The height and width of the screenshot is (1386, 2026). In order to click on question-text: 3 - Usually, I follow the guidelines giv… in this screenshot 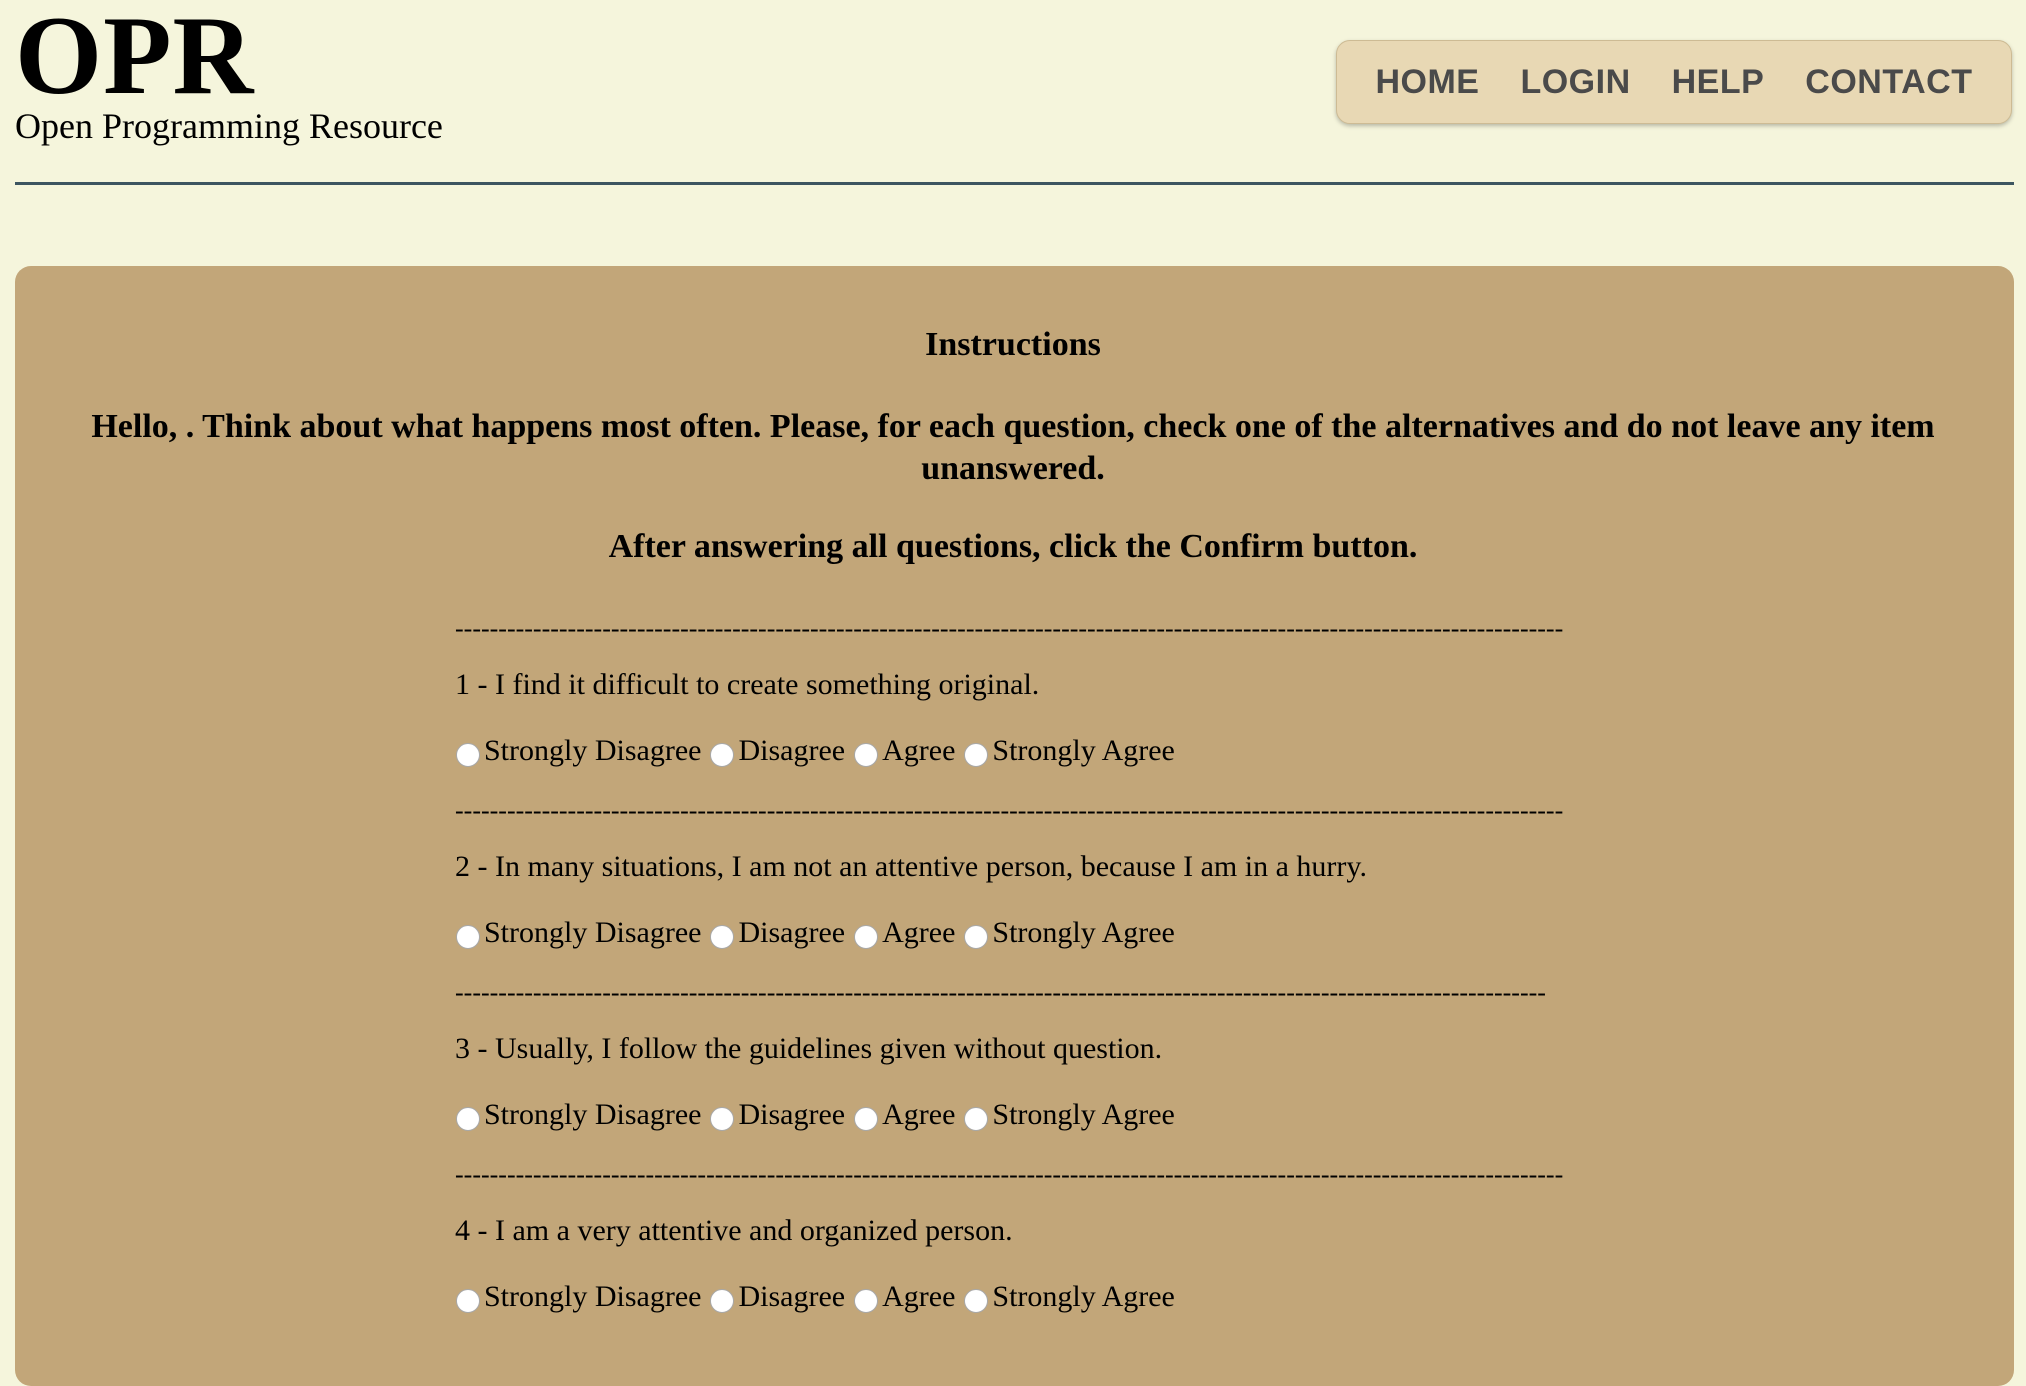, I will do `click(809, 1048)`.